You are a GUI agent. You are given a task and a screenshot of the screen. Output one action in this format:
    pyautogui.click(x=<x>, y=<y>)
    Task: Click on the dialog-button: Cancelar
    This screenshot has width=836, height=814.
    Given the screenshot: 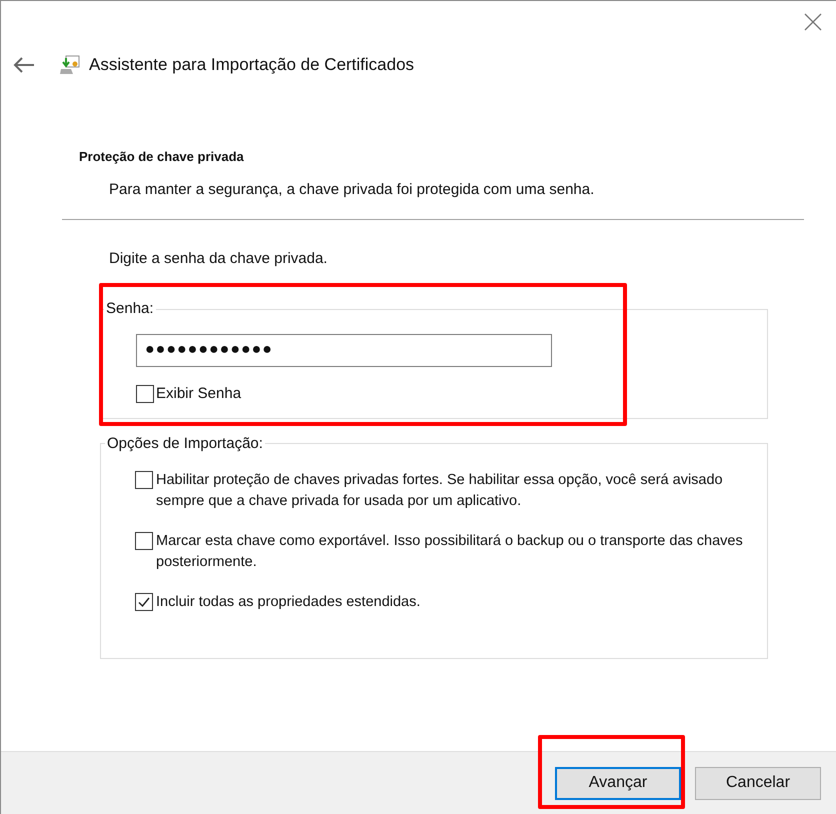 What is the action you would take?
    pyautogui.click(x=758, y=783)
    